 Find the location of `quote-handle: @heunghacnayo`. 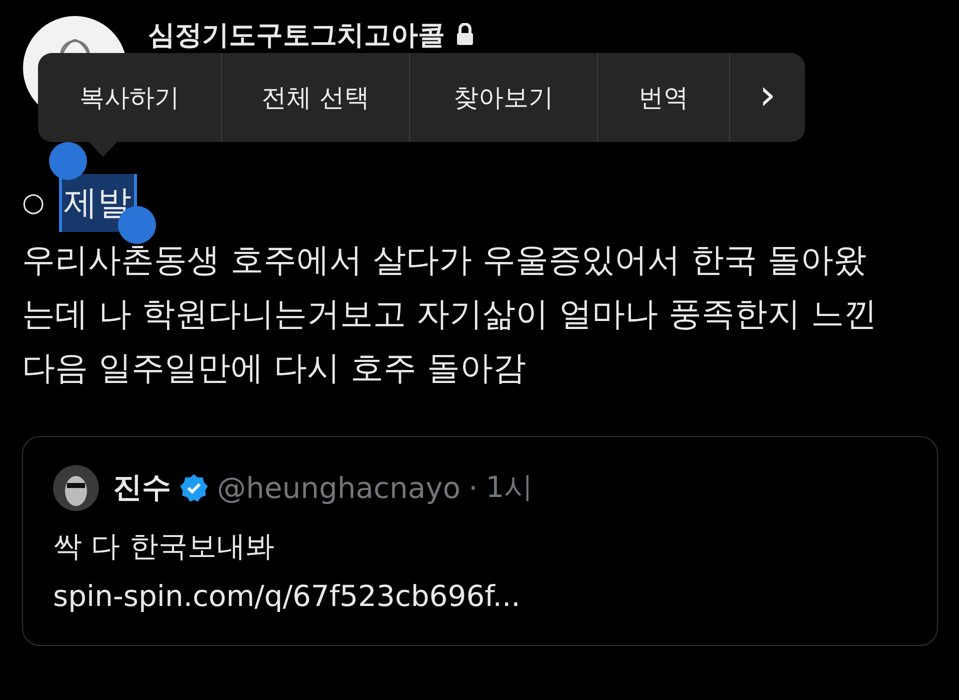

quote-handle: @heunghacnayo is located at coordinates (339, 488).